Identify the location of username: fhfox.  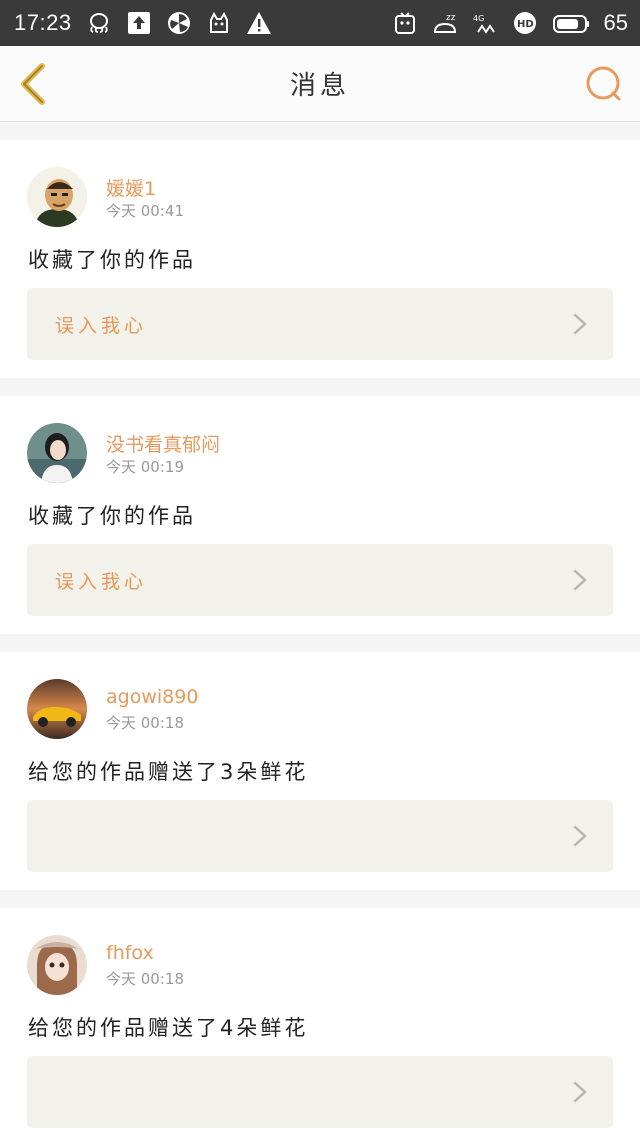
(130, 953).